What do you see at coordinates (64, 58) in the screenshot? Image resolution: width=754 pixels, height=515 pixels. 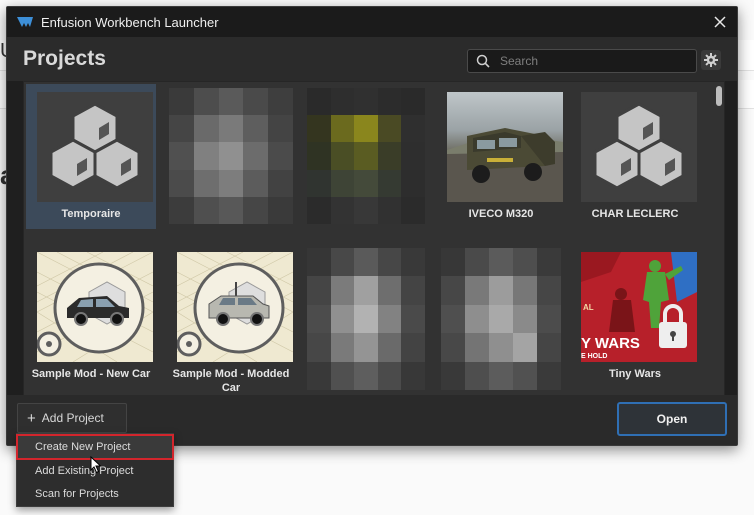 I see `page-title: Projects` at bounding box center [64, 58].